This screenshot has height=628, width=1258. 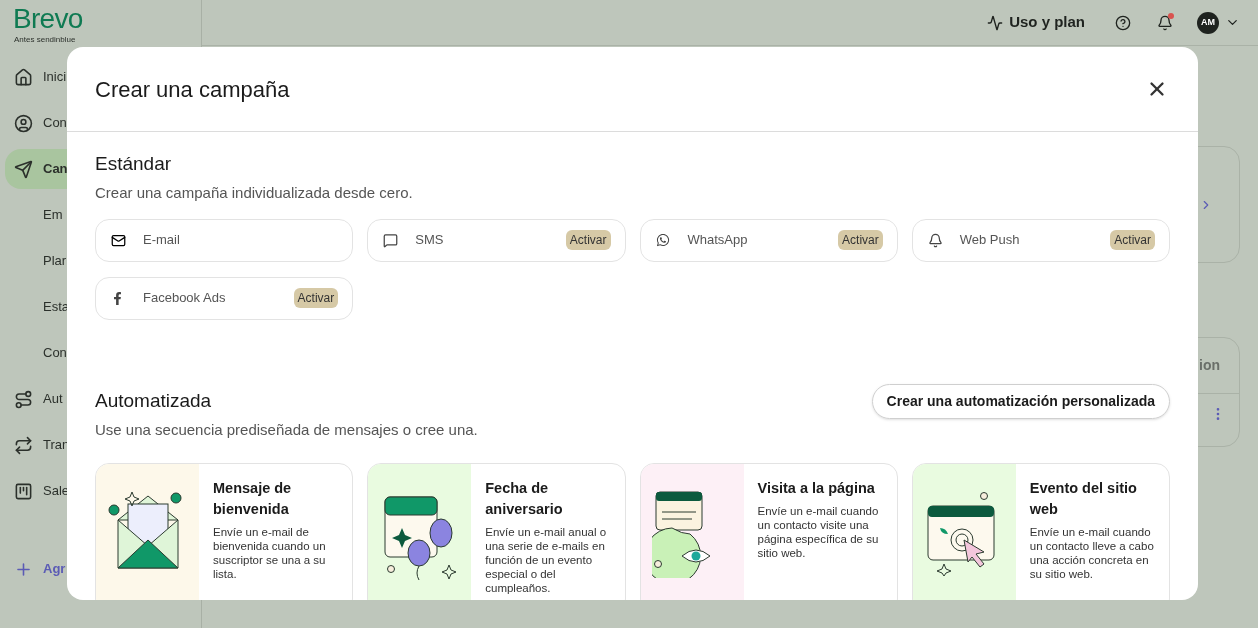 What do you see at coordinates (270, 553) in the screenshot?
I see `card-description: Envíe un e-mail de bienvenida cuando un suscriptor se una a su lista.` at bounding box center [270, 553].